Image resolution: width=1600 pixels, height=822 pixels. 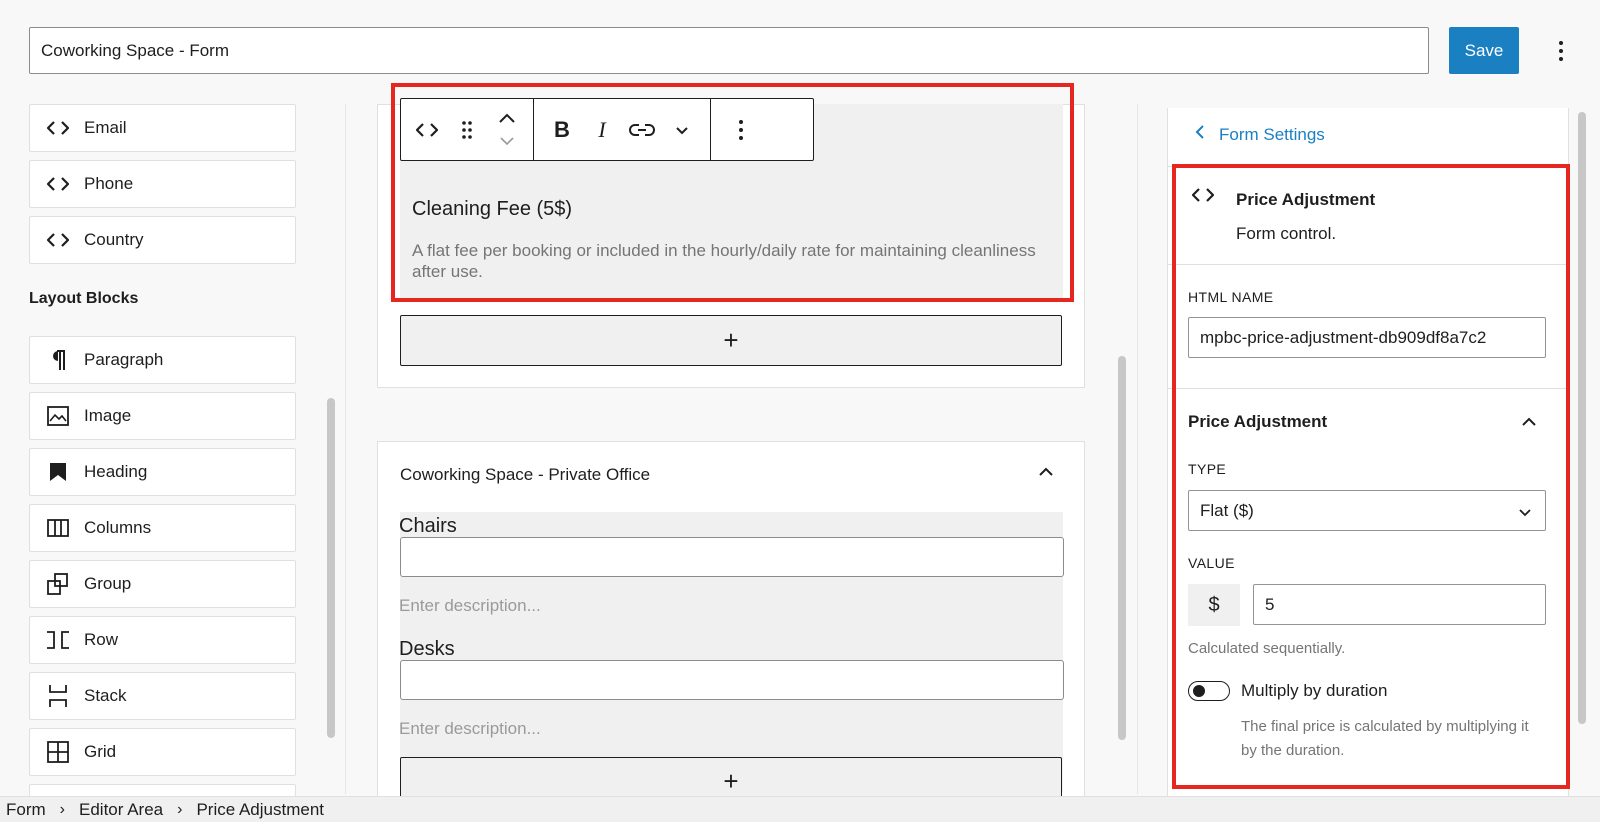 I want to click on chairs-input, so click(x=732, y=557).